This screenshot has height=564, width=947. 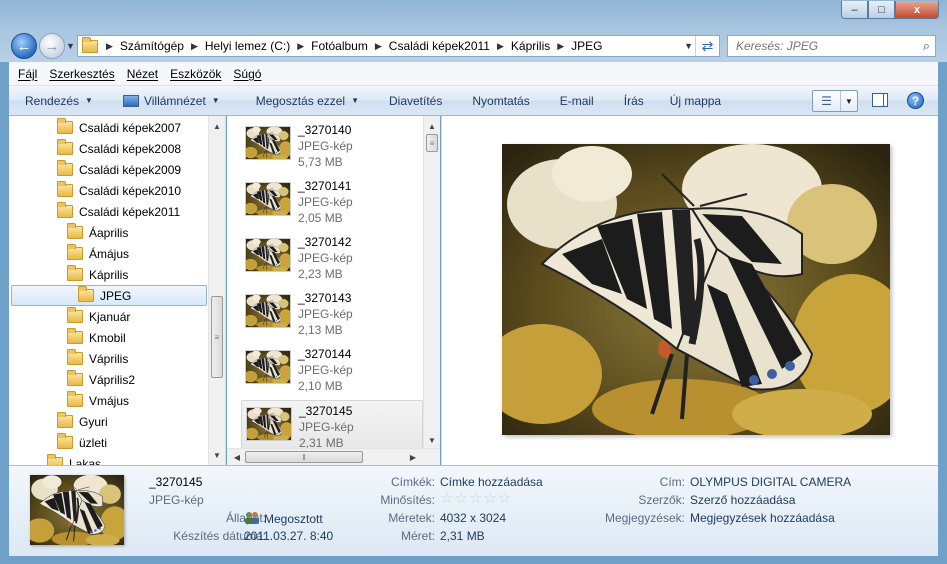 I want to click on search-icon: ⌕, so click(x=926, y=46).